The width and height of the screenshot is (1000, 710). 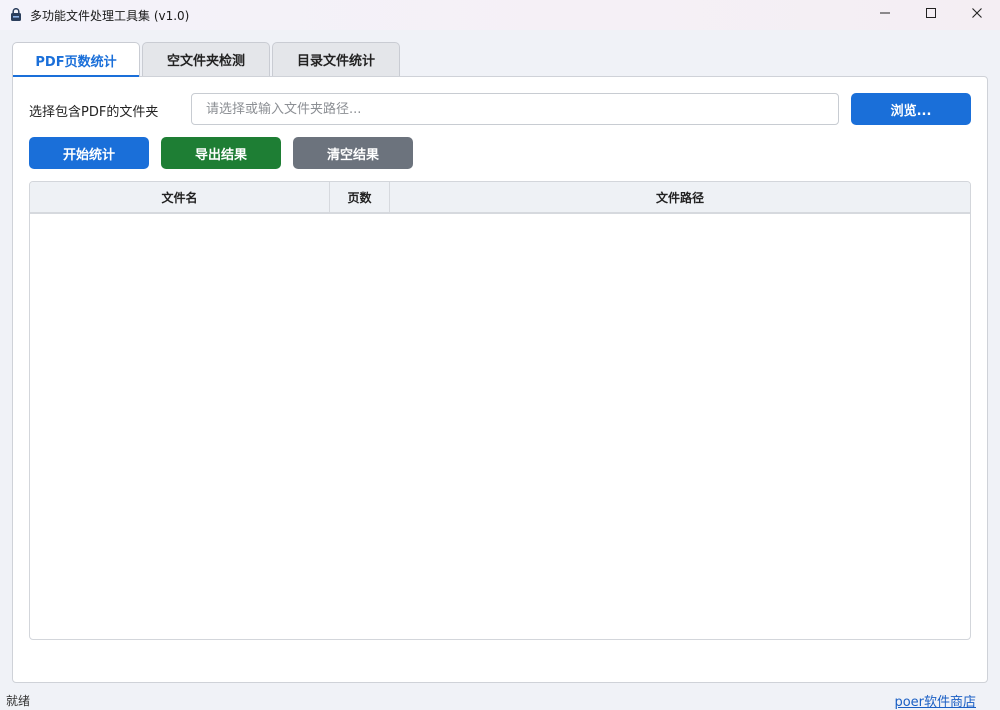 I want to click on minimize-icon, so click(x=885, y=15).